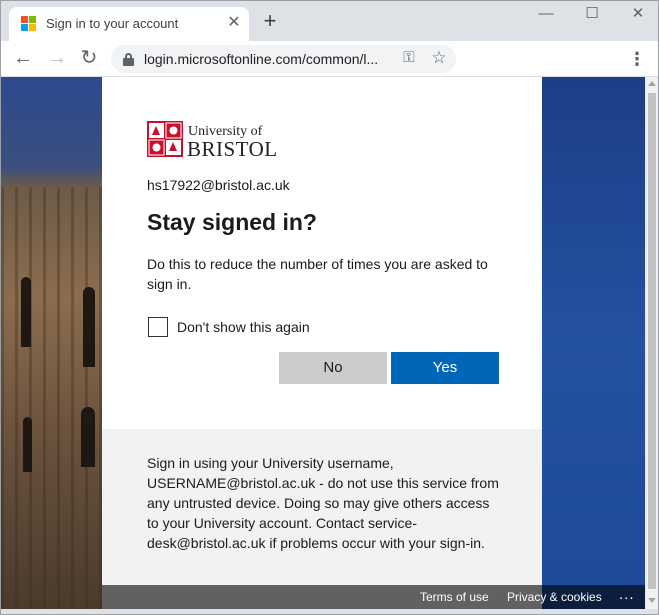 This screenshot has width=659, height=615. I want to click on reload-icon: ↻, so click(89, 59).